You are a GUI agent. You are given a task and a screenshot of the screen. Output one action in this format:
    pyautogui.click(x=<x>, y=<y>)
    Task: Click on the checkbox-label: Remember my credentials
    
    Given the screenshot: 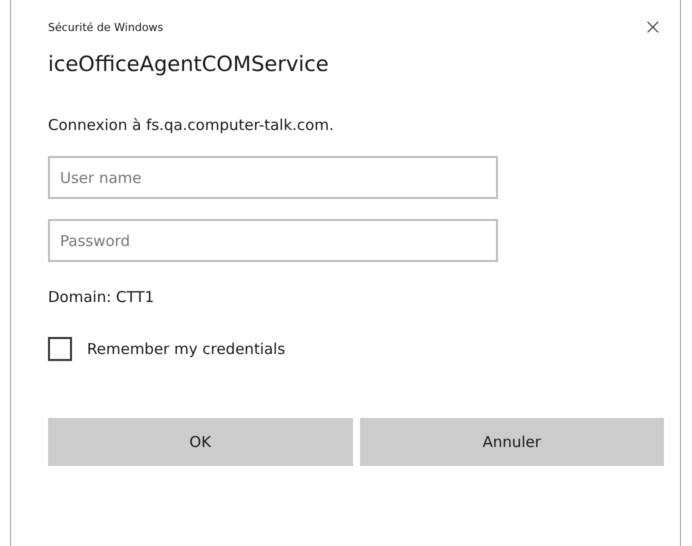 What is the action you would take?
    pyautogui.click(x=186, y=349)
    